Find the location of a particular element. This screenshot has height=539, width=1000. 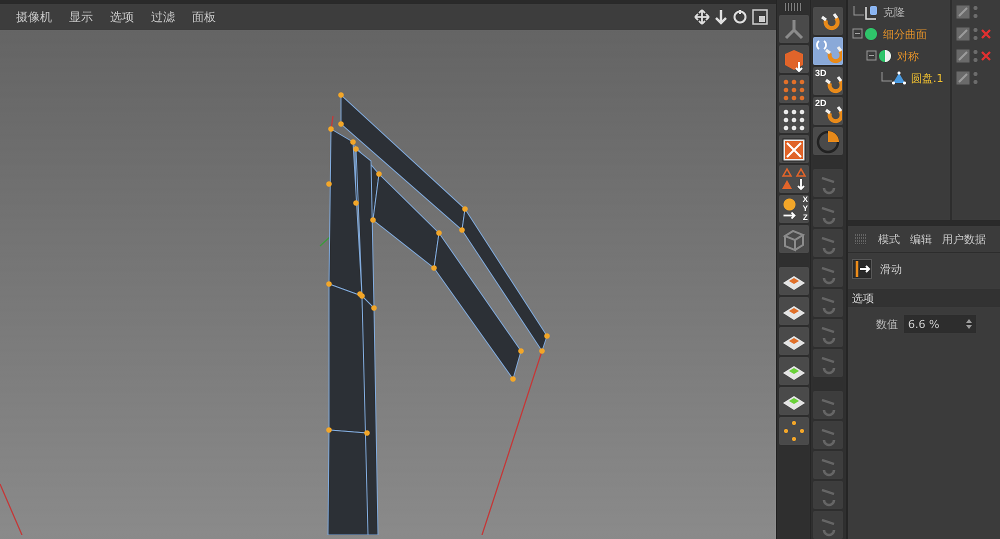

tool-label: 3D is located at coordinates (821, 73).